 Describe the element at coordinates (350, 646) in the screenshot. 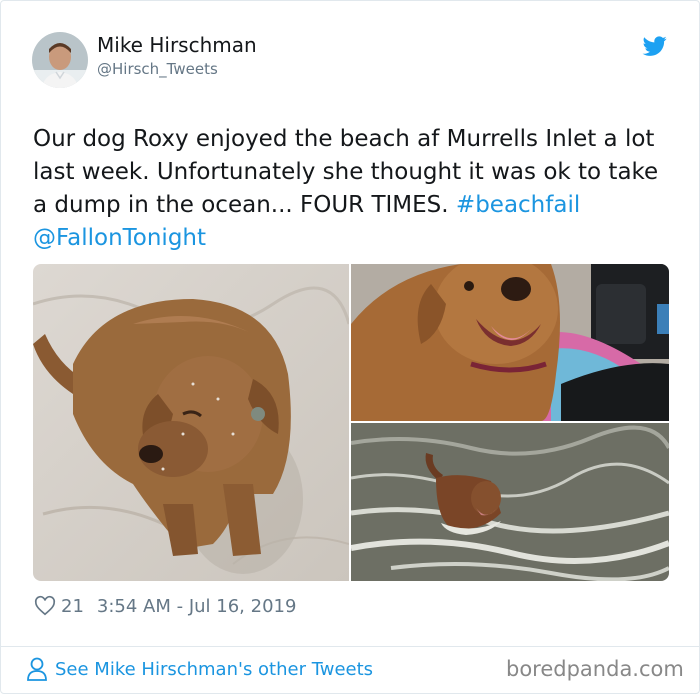

I see `divider` at that location.